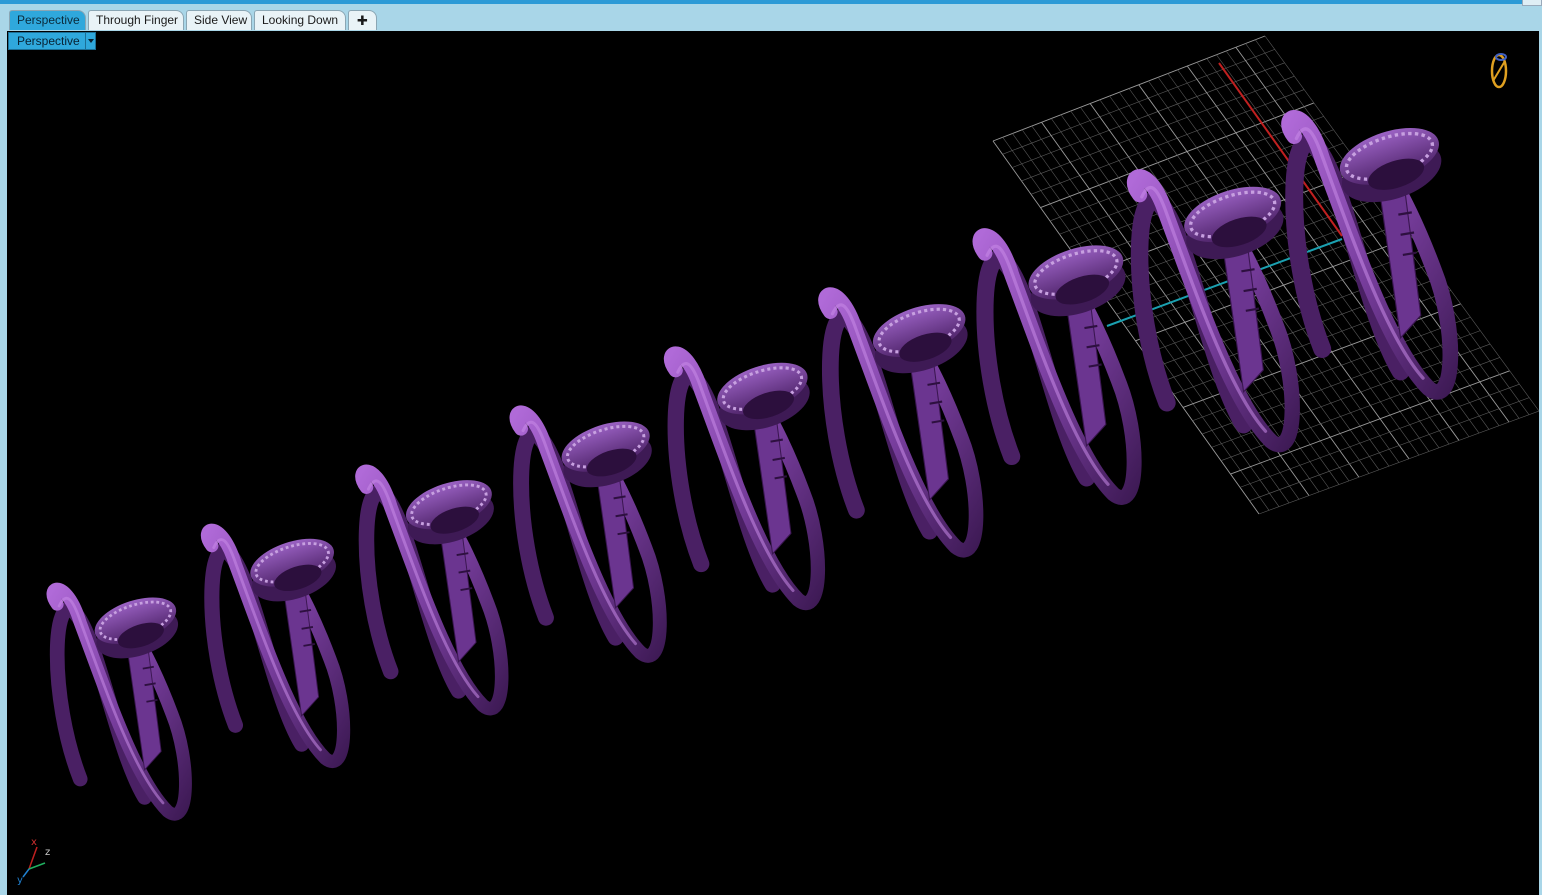 This screenshot has width=1542, height=895. What do you see at coordinates (47, 20) in the screenshot?
I see `tab-perspective: Perspective` at bounding box center [47, 20].